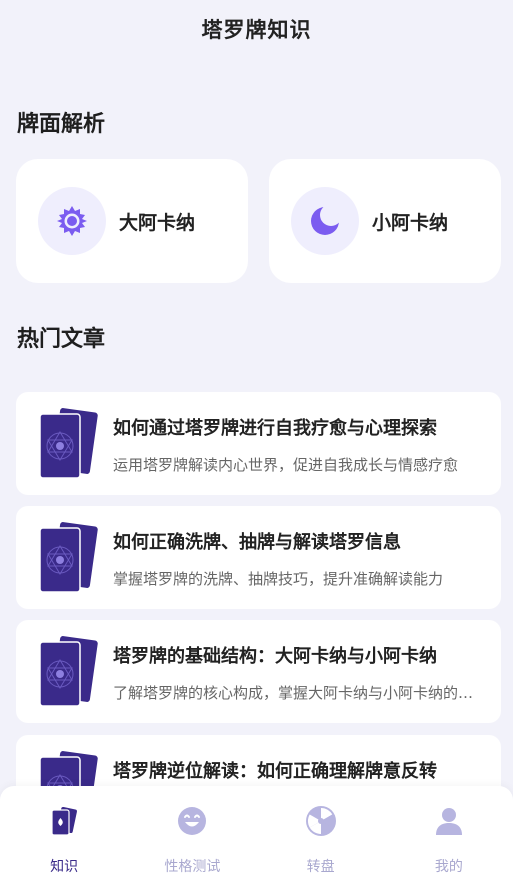  Describe the element at coordinates (321, 821) in the screenshot. I see `wheel-icon` at that location.